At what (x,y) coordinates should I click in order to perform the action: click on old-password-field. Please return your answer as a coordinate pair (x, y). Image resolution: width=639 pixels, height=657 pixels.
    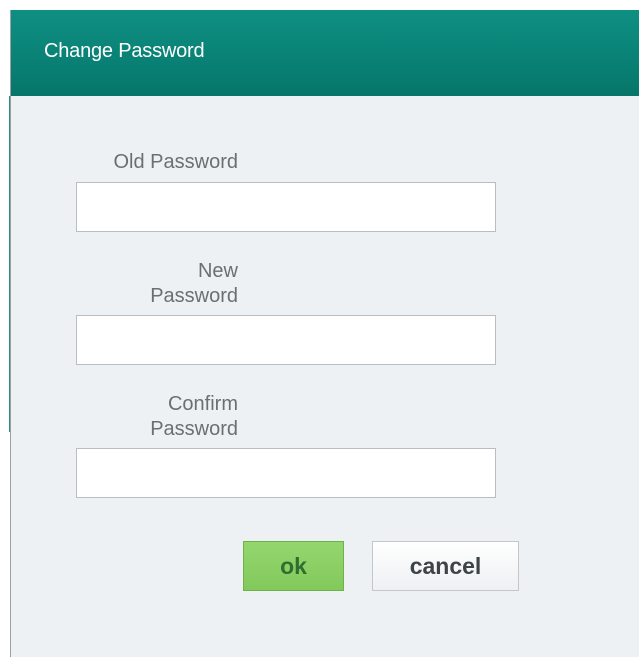
    Looking at the image, I should click on (286, 207).